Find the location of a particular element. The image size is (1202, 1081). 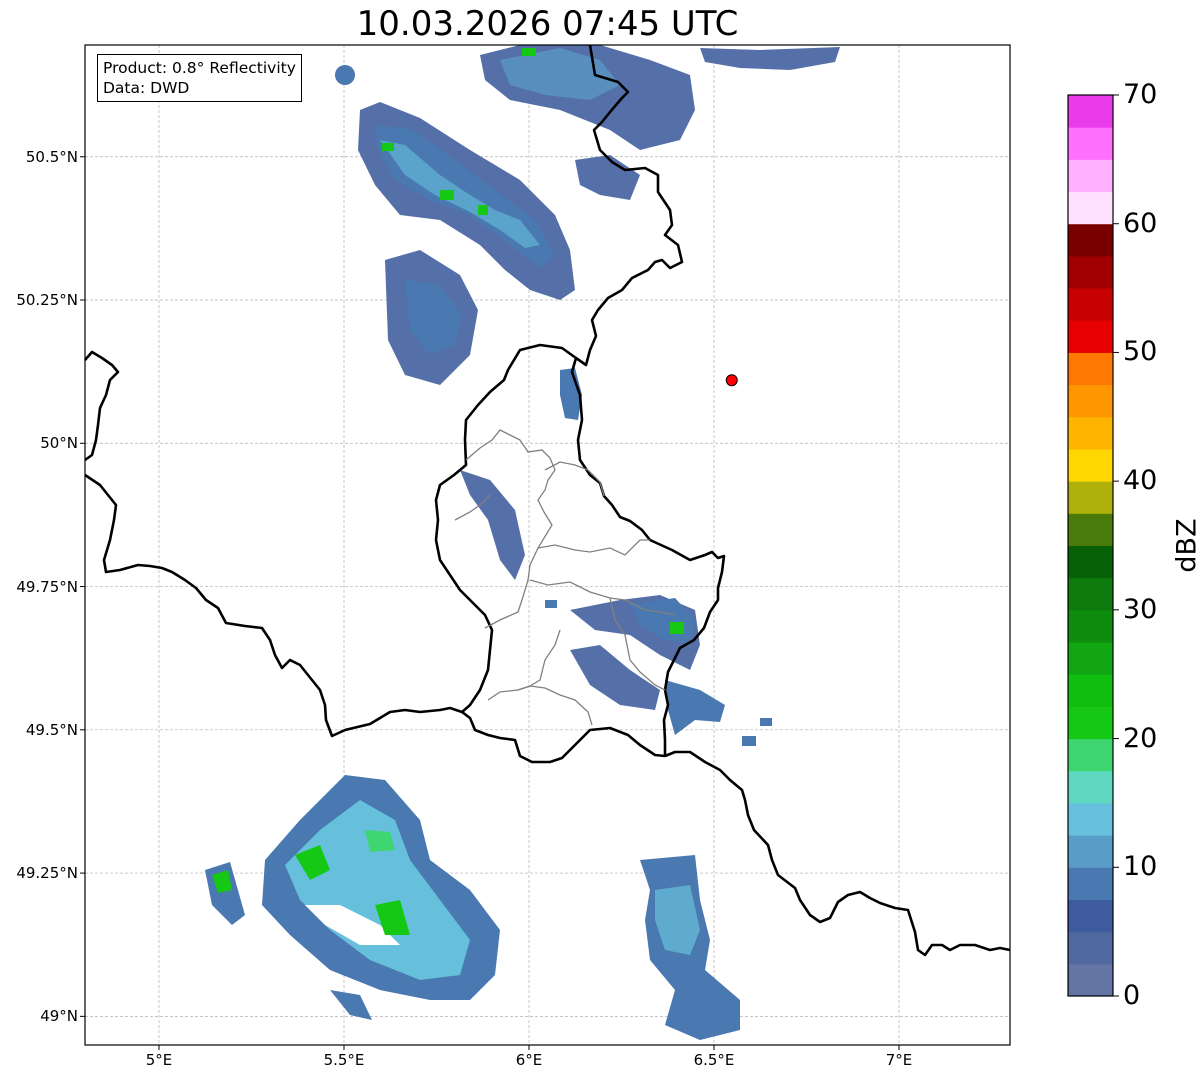

echo-lux-fleck is located at coordinates (551, 604).